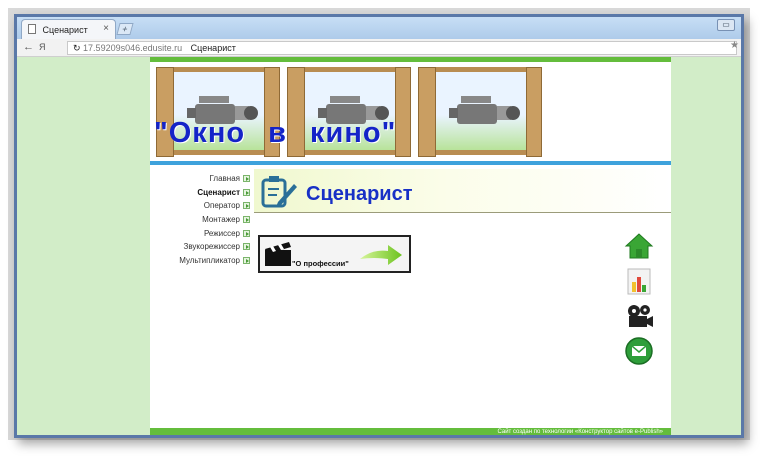 The width and height of the screenshot is (775, 475). I want to click on forward-icon: Я, so click(42, 47).